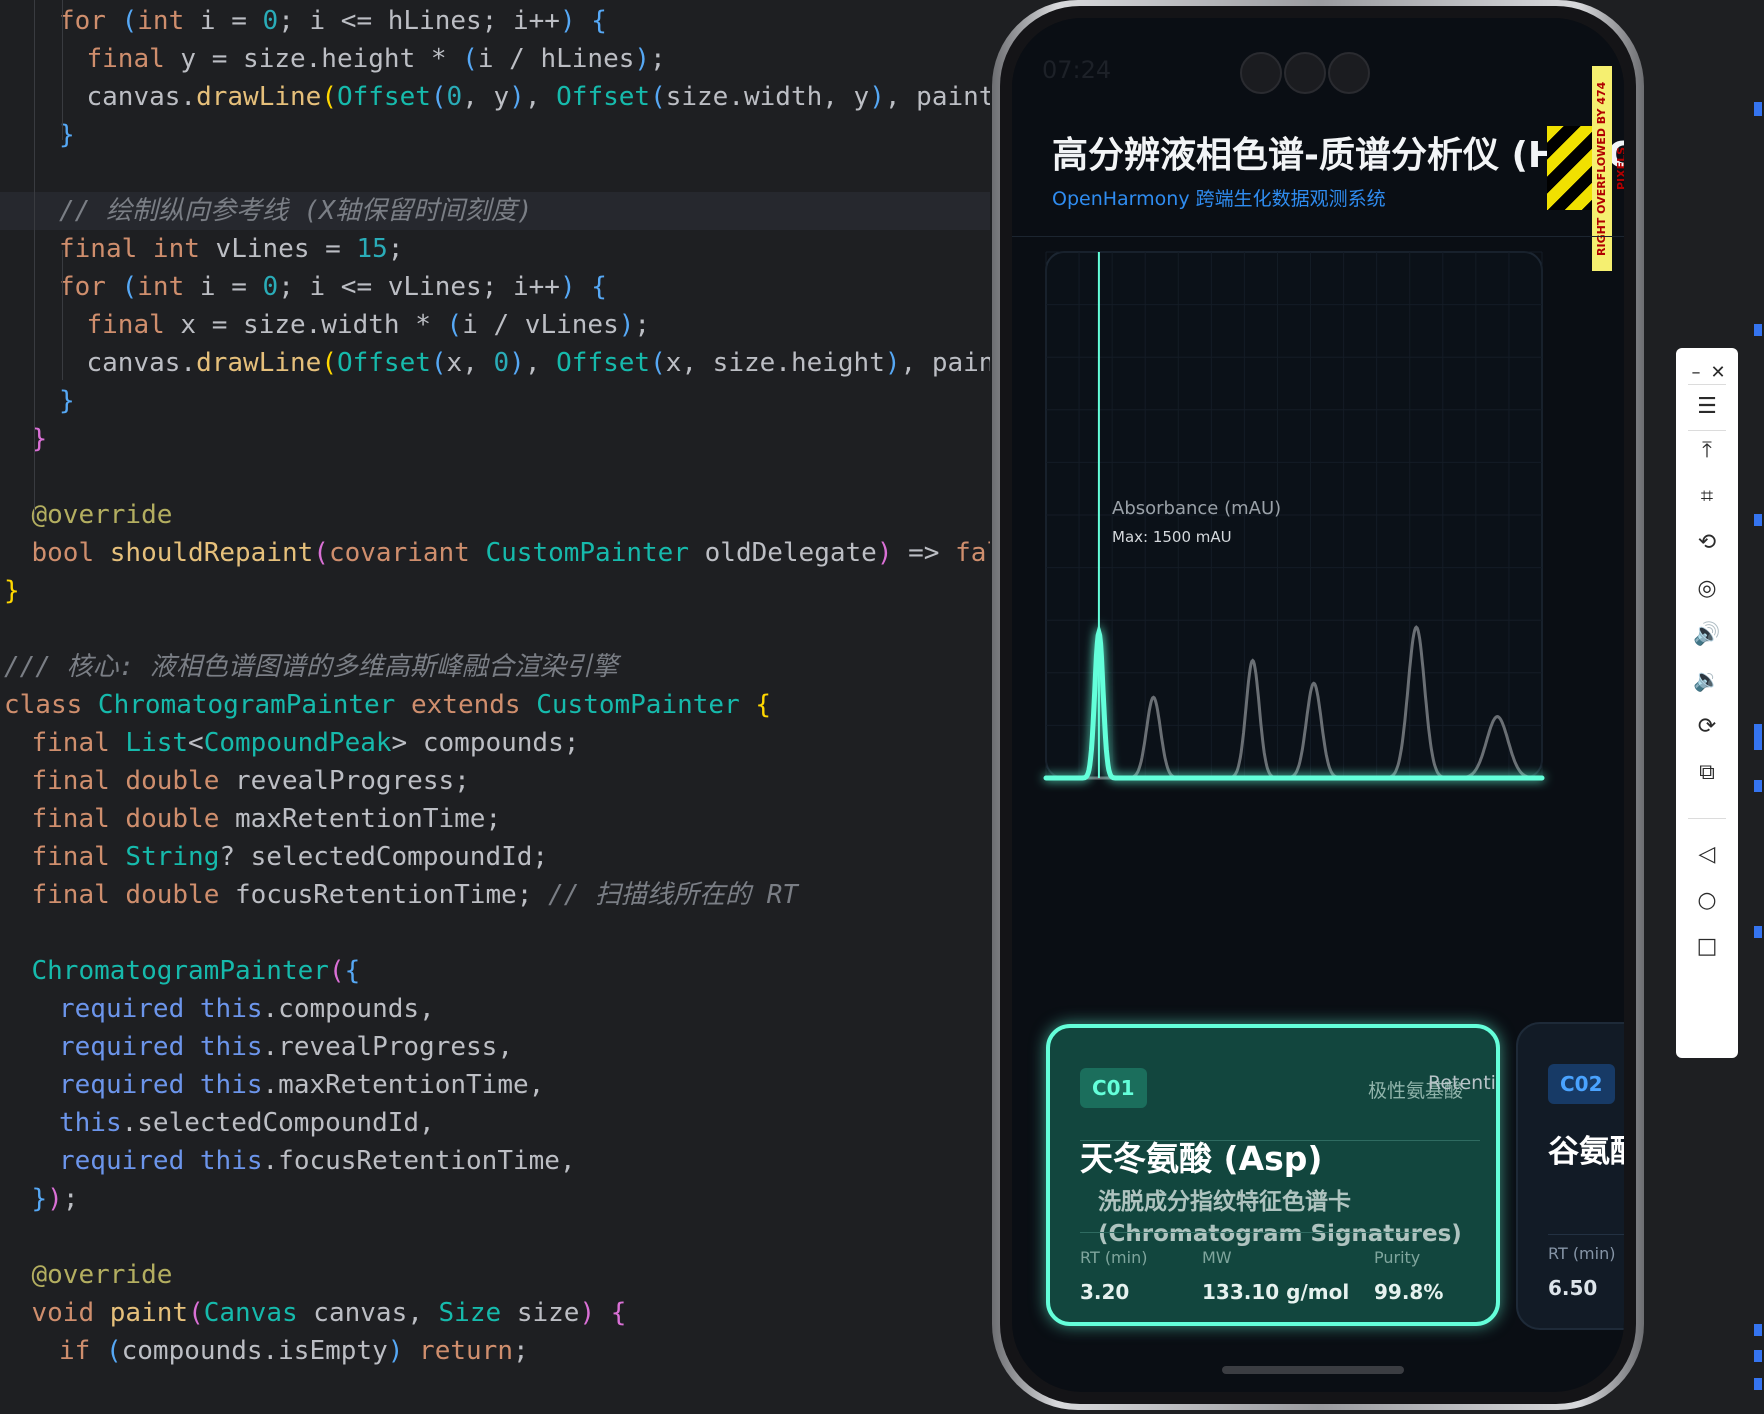 The width and height of the screenshot is (1764, 1414). Describe the element at coordinates (1707, 589) in the screenshot. I see `screenshot-icon: ◎` at that location.